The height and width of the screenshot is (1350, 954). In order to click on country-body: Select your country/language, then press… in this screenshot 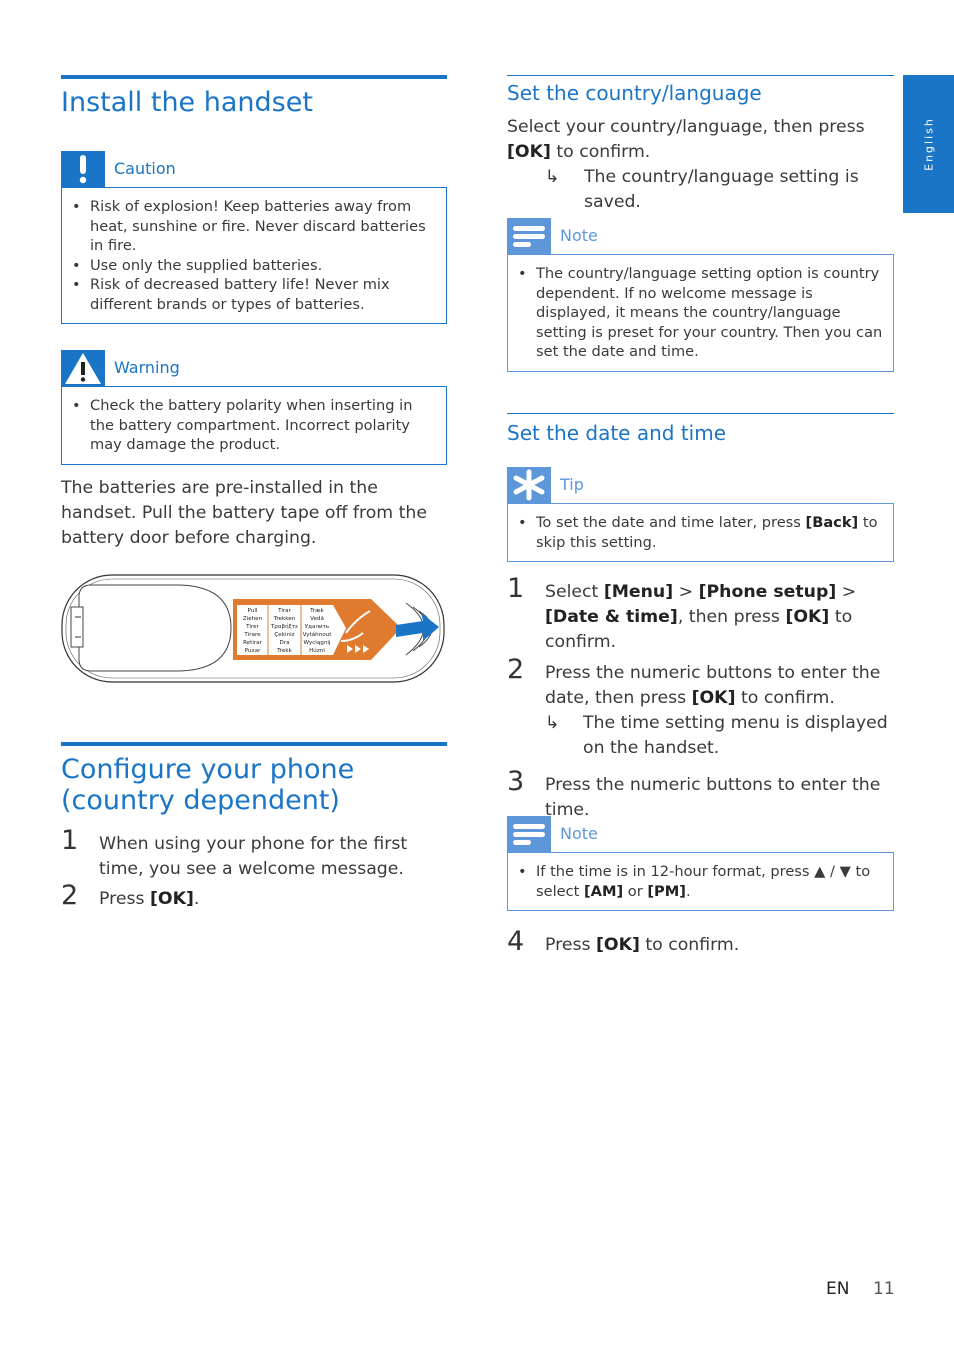, I will do `click(686, 139)`.